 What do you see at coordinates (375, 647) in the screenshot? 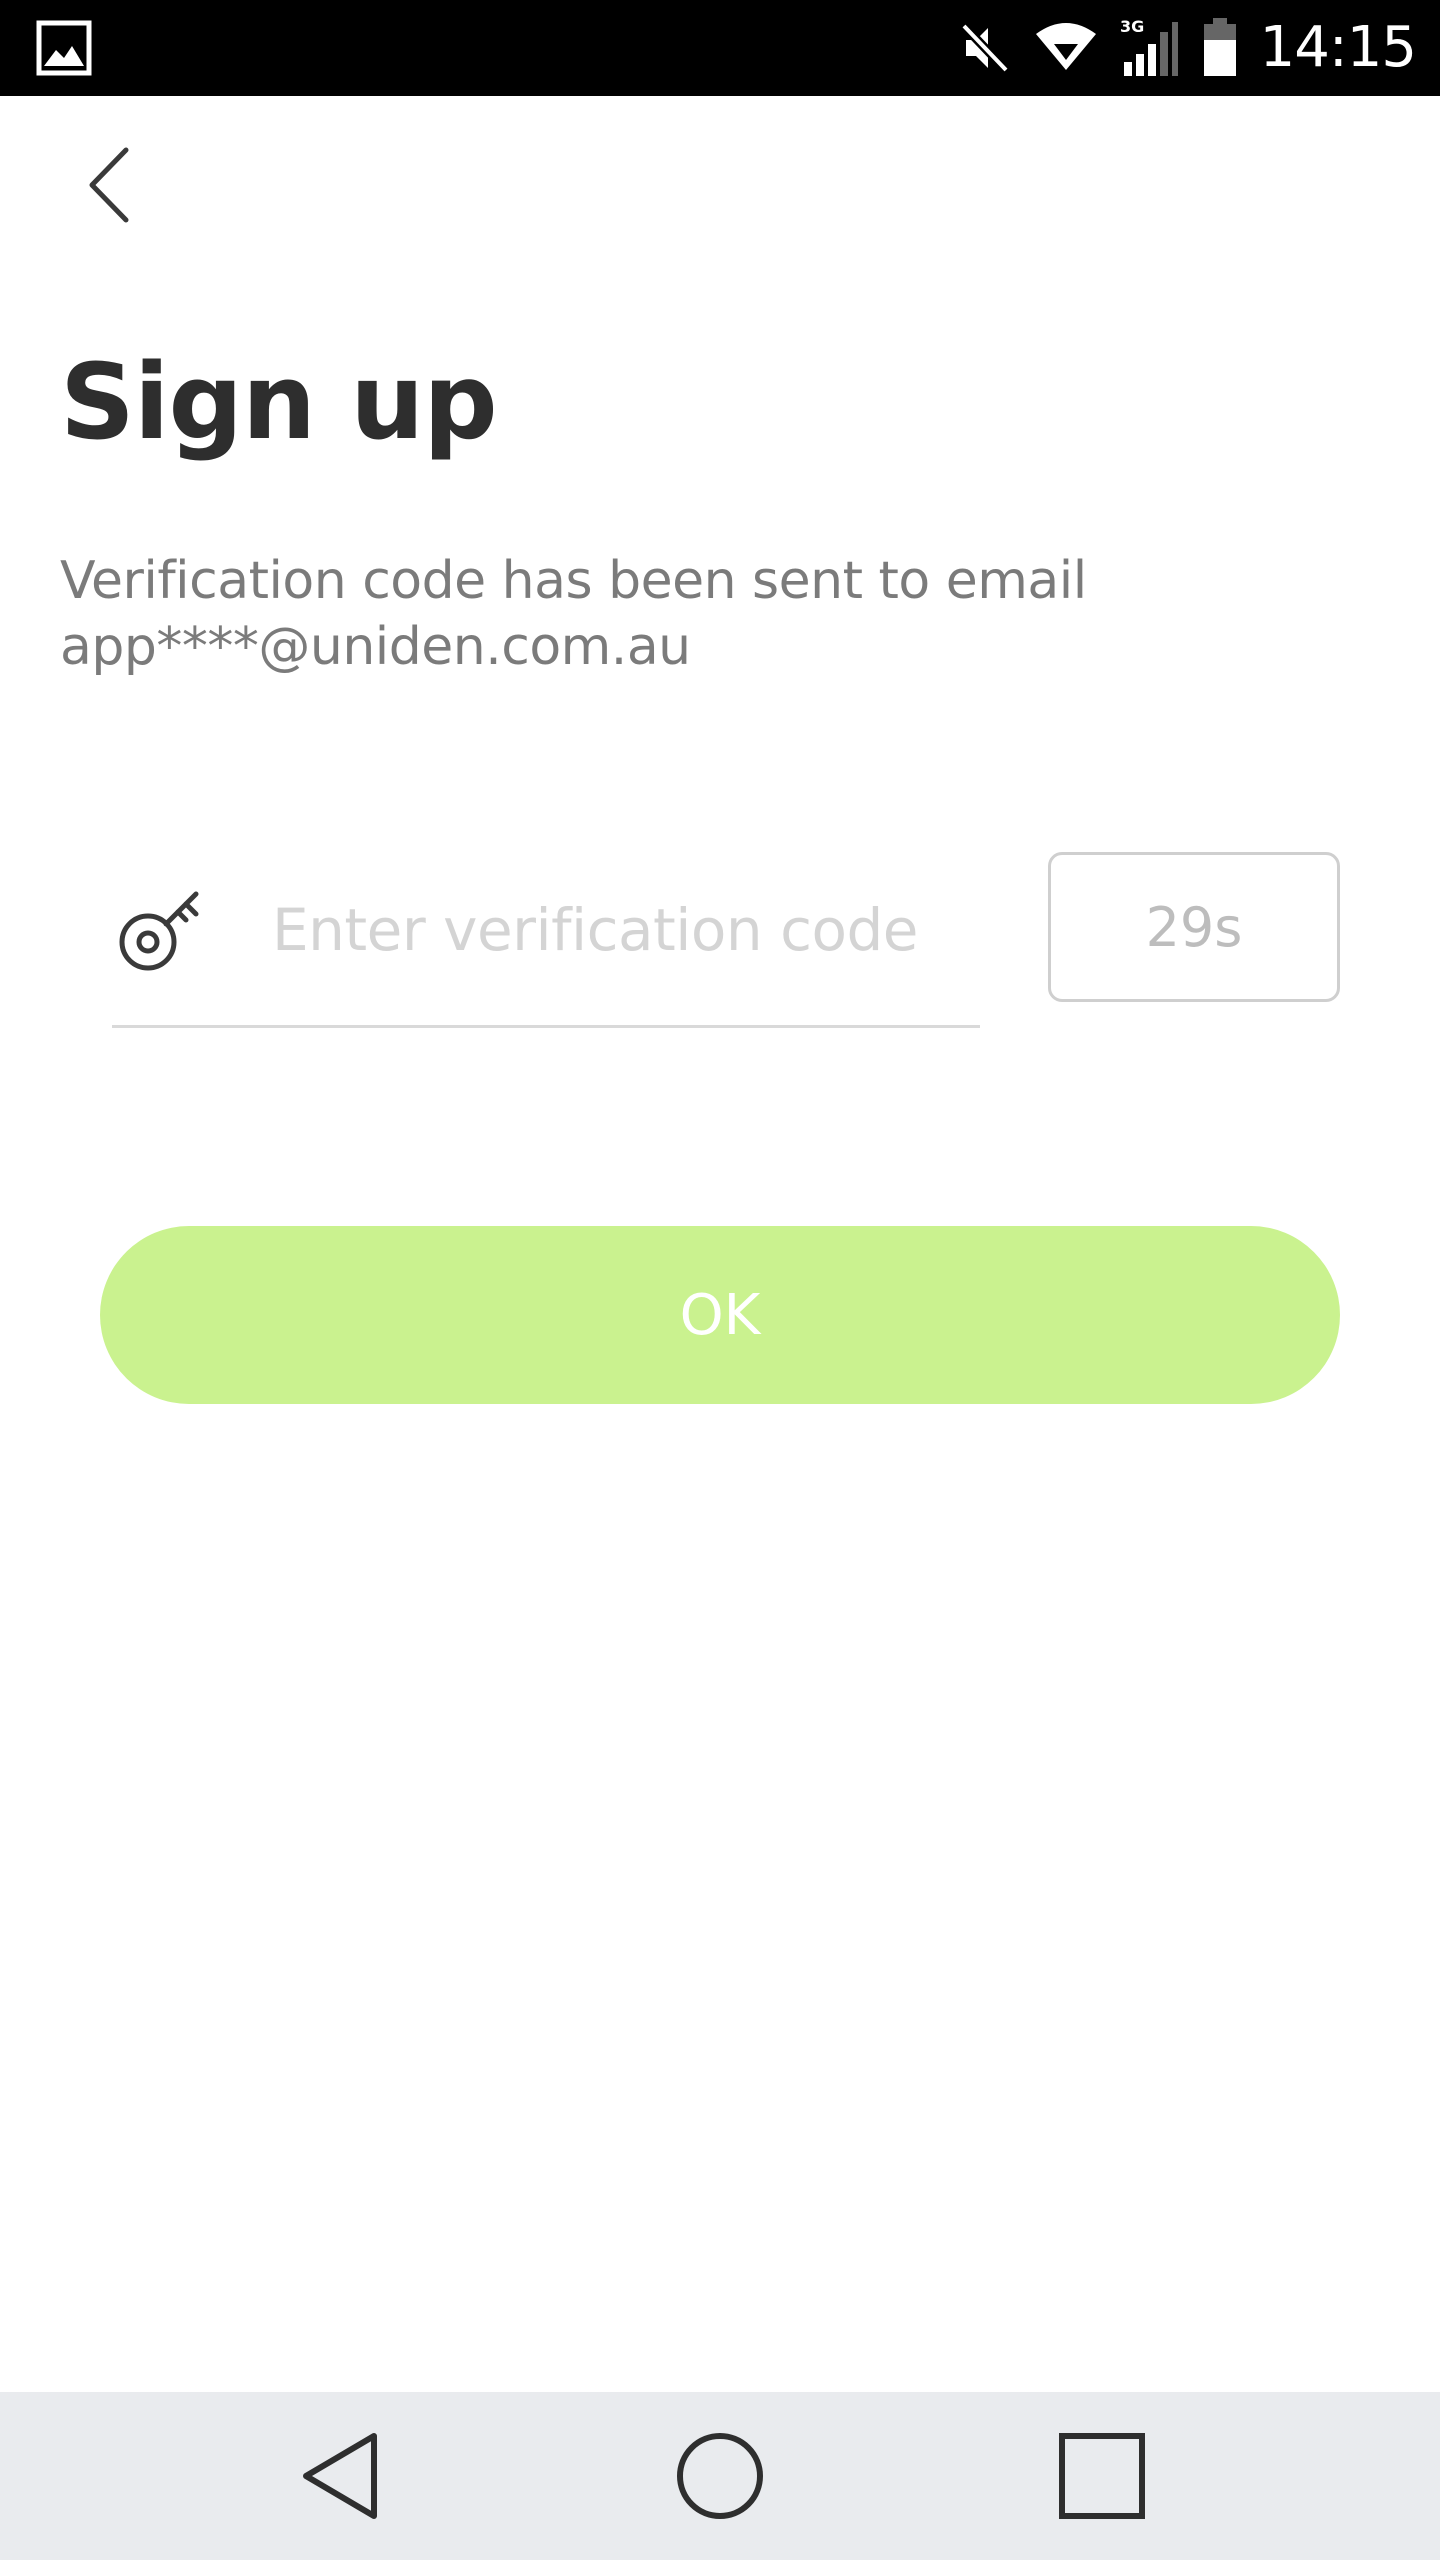
I see `email-address: app****@uniden.com.au` at bounding box center [375, 647].